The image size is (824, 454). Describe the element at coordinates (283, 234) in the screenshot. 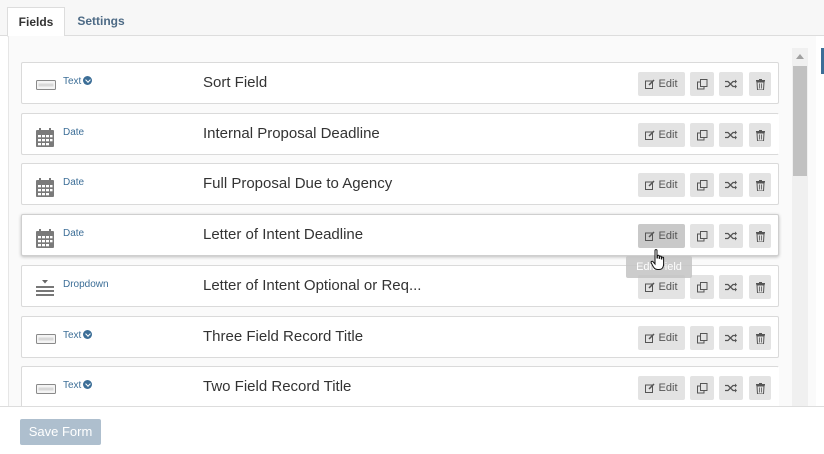

I see `field-name: Letter of Intent Deadline` at that location.